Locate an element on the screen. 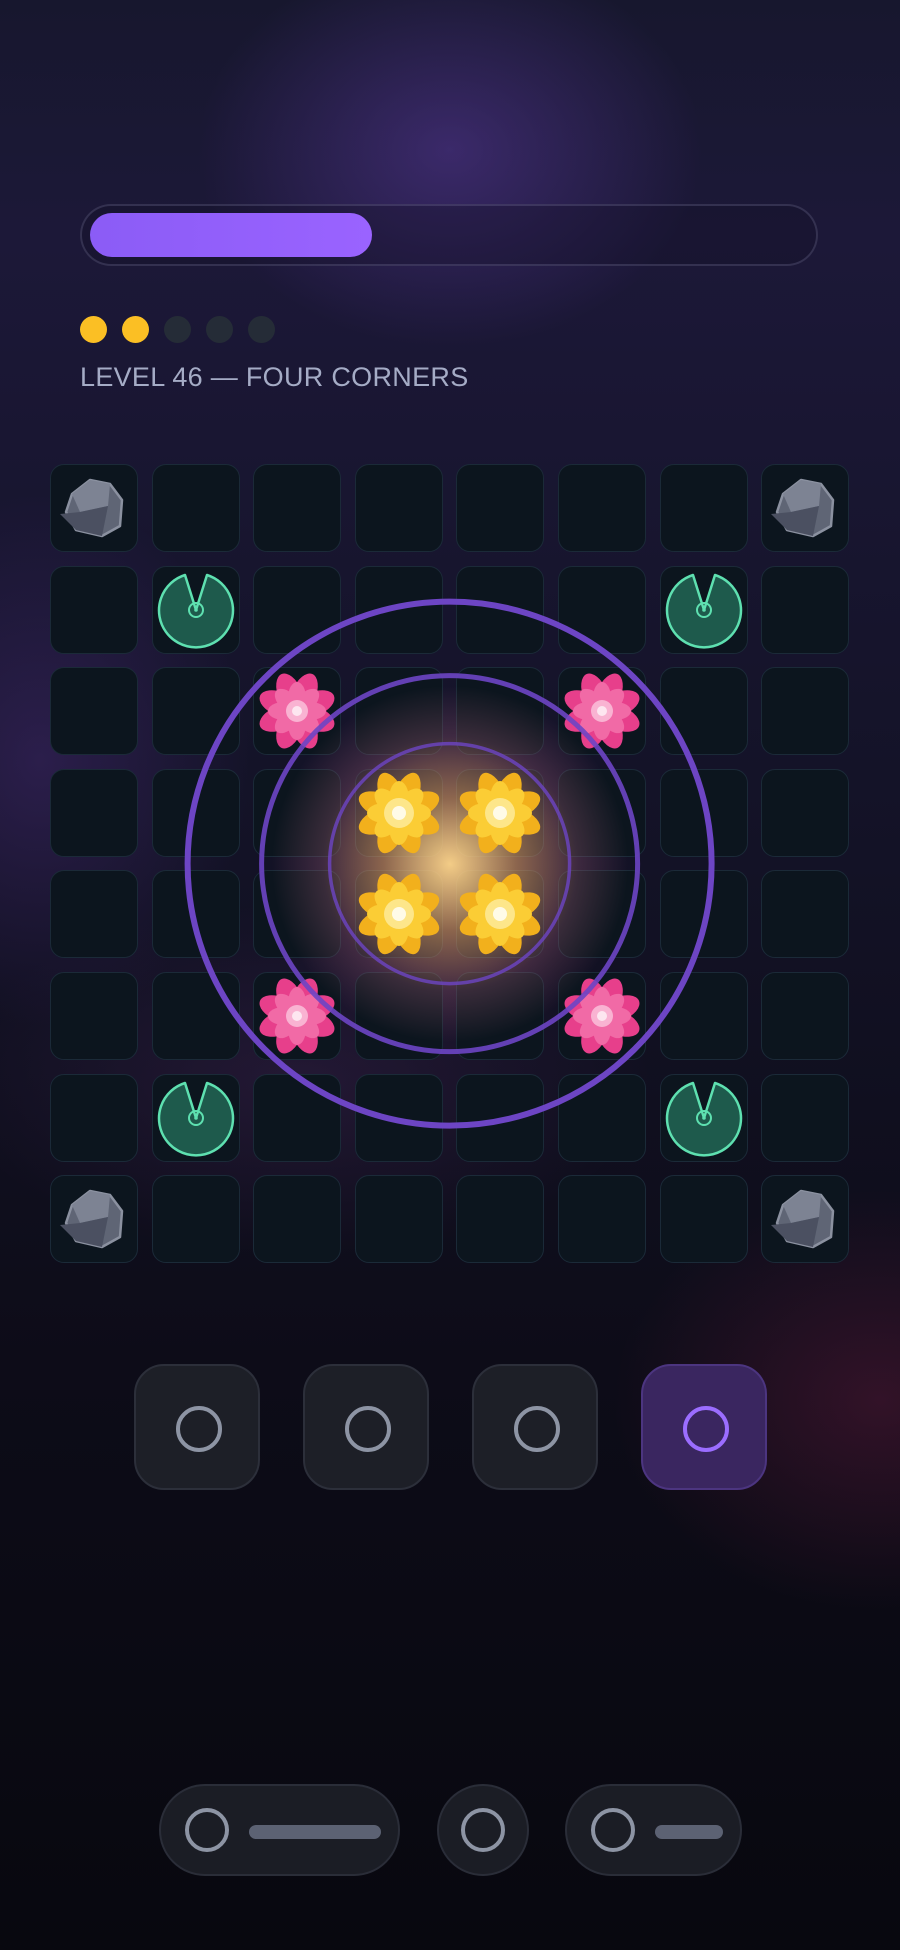  level-progress-bar is located at coordinates (449, 235).